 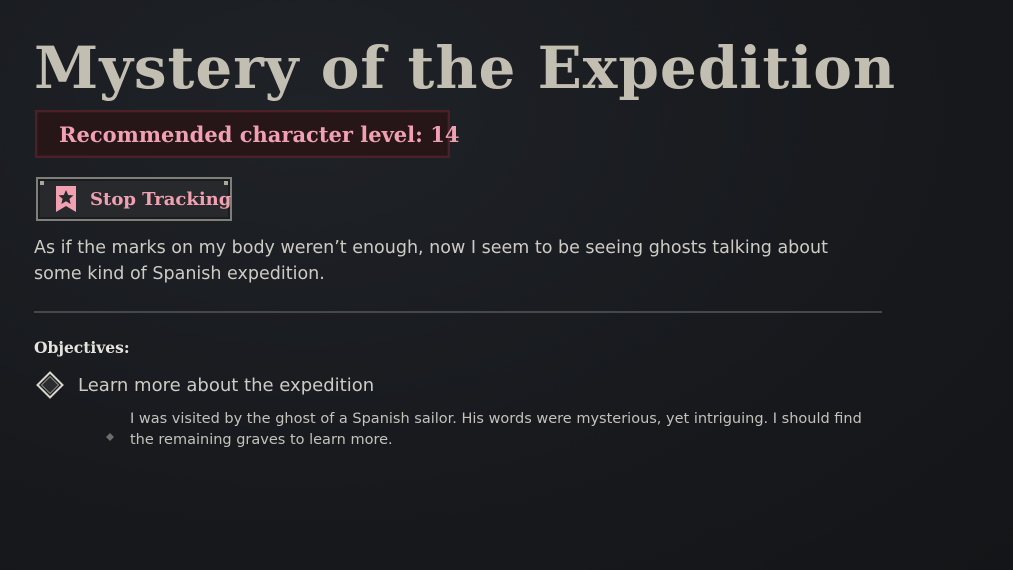 I want to click on sub-objective-bullet-icon, so click(x=110, y=433).